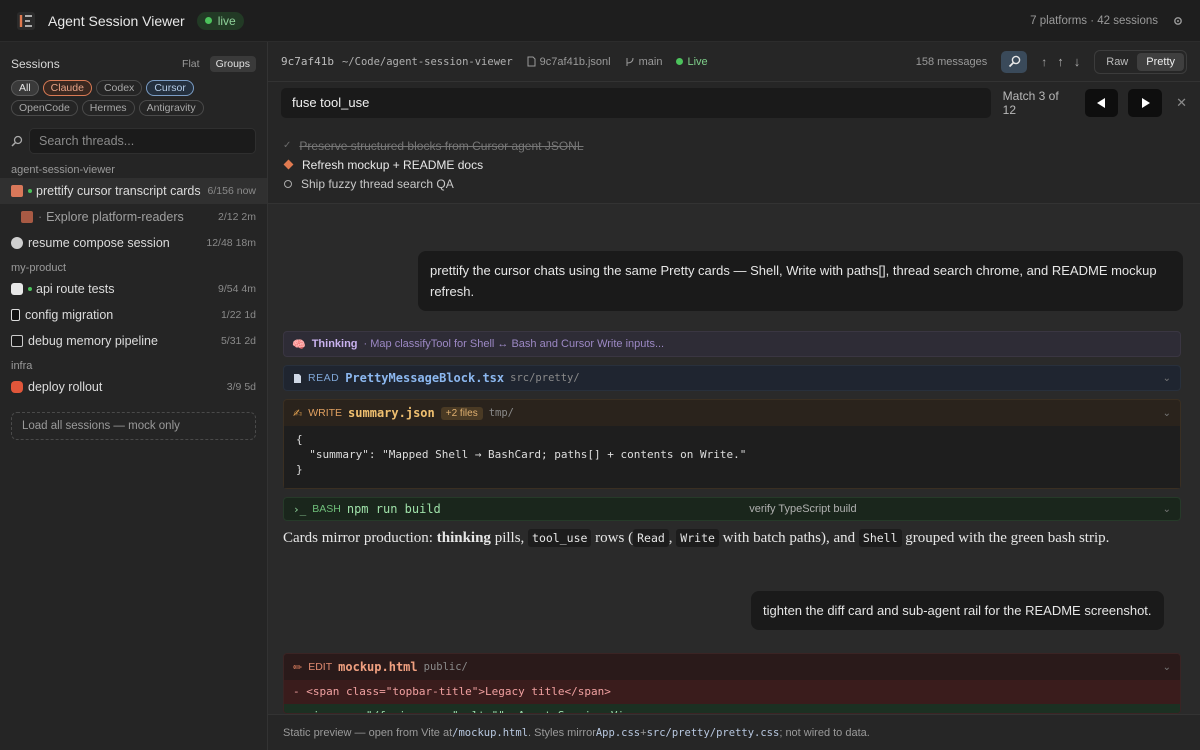 This screenshot has width=1200, height=750. I want to click on thread-search-bar: fuse tool_use Match 3 of 12 ✕, so click(734, 103).